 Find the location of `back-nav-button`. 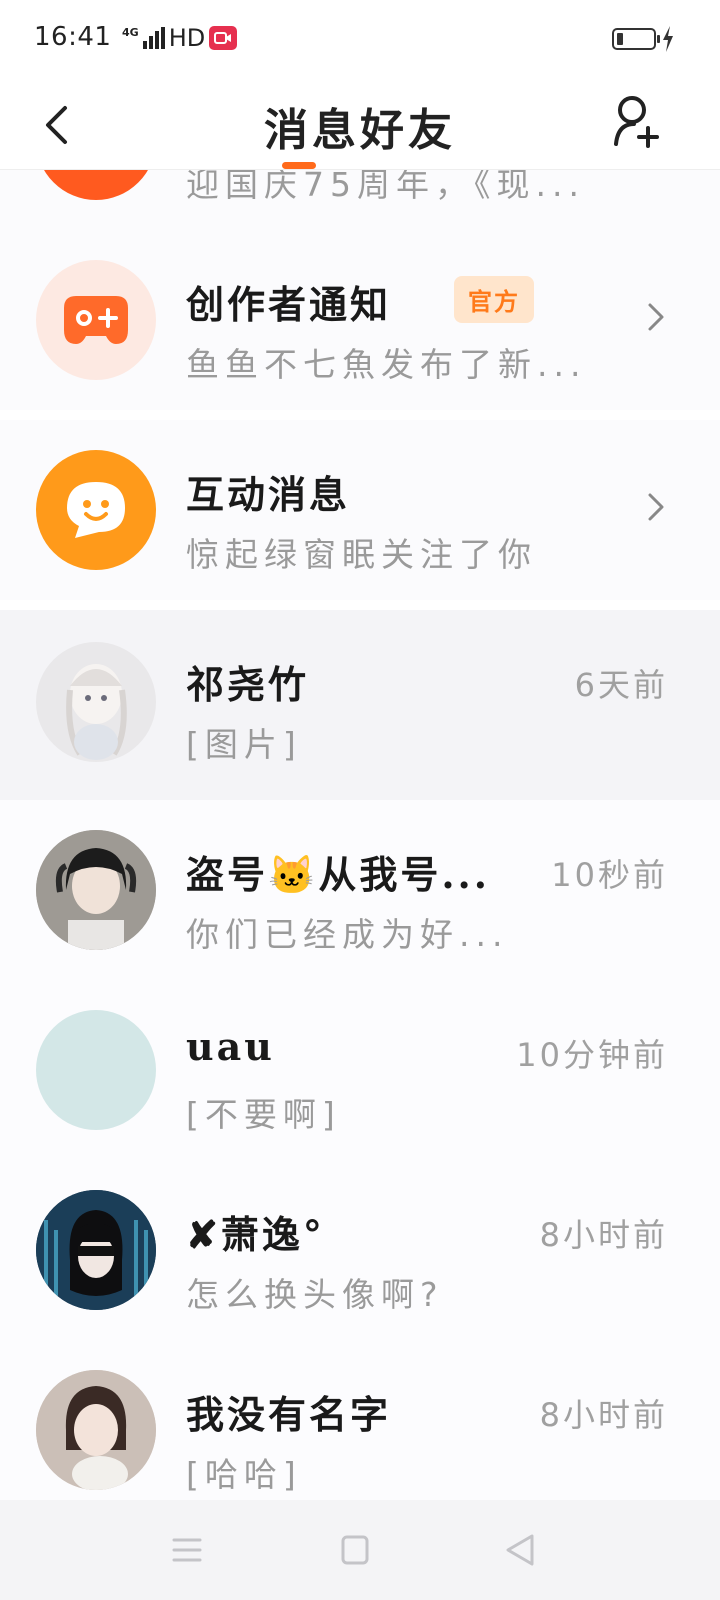

back-nav-button is located at coordinates (520, 1552).